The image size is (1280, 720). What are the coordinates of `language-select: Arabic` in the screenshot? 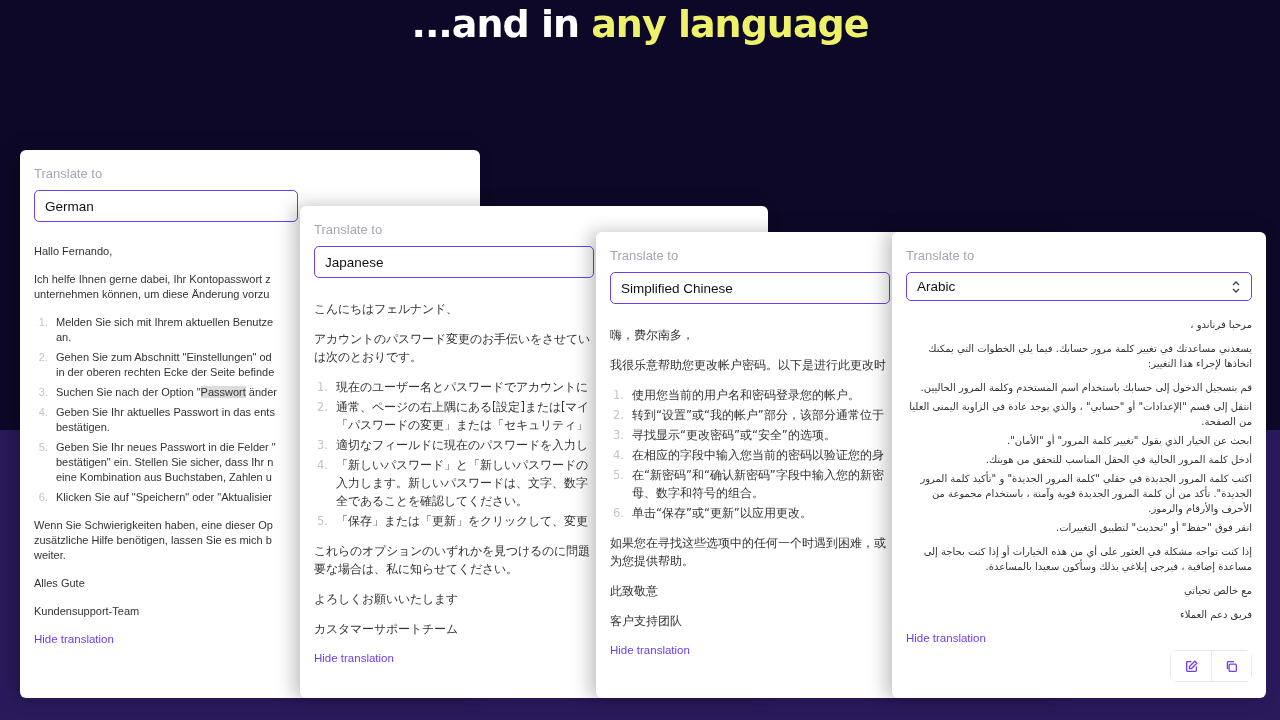 It's located at (1079, 286).